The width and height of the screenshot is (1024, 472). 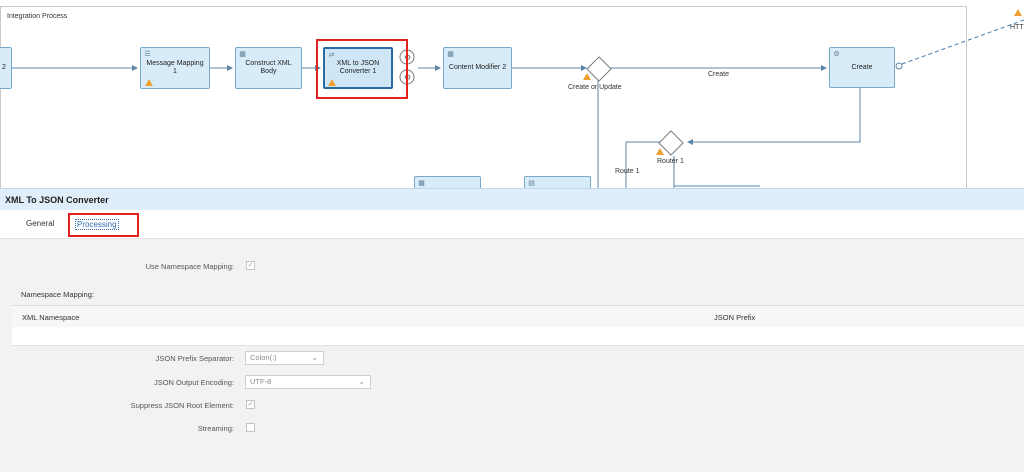 I want to click on step-partial-left: 2, so click(x=6, y=68).